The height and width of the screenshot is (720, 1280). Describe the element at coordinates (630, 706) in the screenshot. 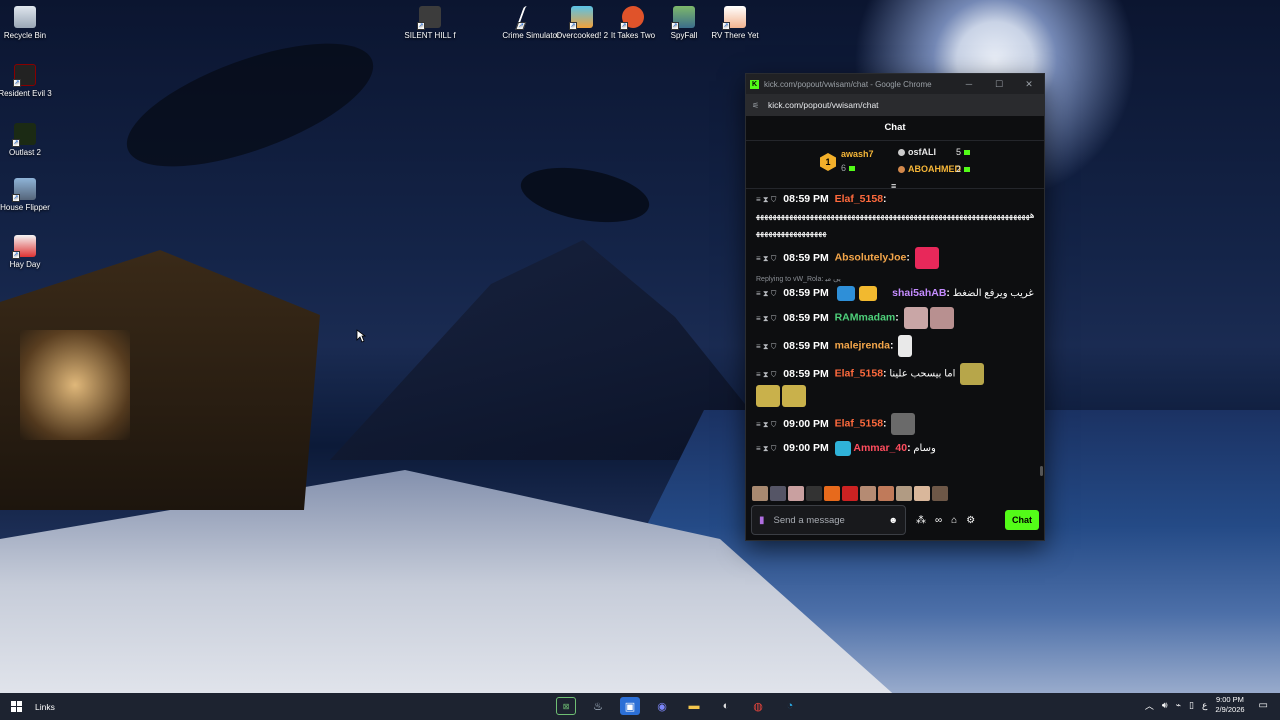

I see `store-app-icon: ▣` at that location.